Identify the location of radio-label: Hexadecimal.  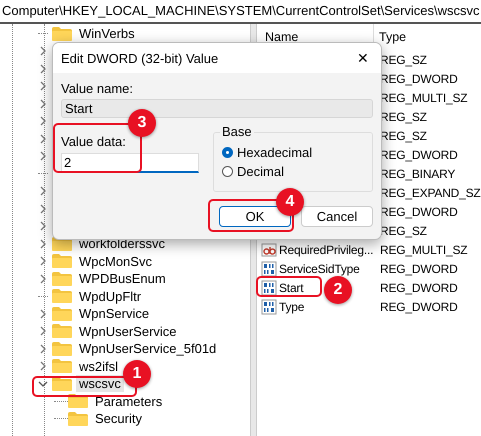
(274, 152).